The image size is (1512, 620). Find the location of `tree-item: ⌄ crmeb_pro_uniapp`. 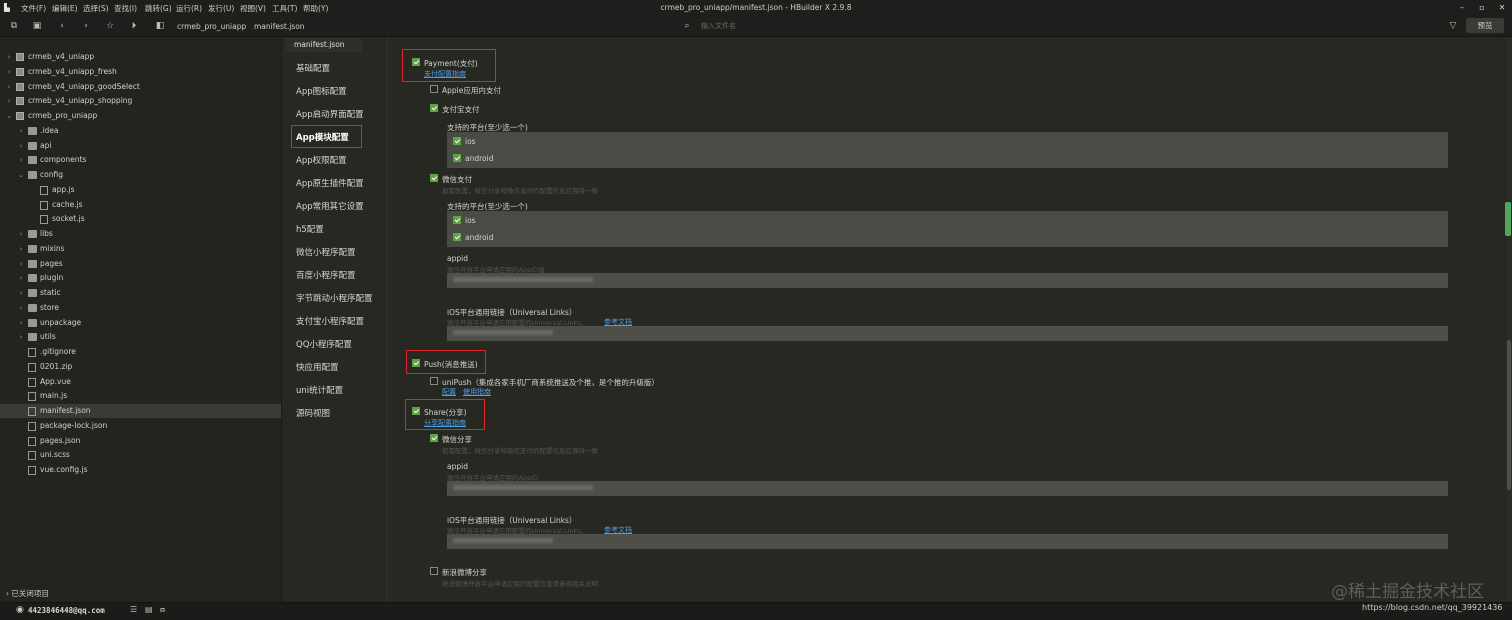

tree-item: ⌄ crmeb_pro_uniapp is located at coordinates (140, 116).